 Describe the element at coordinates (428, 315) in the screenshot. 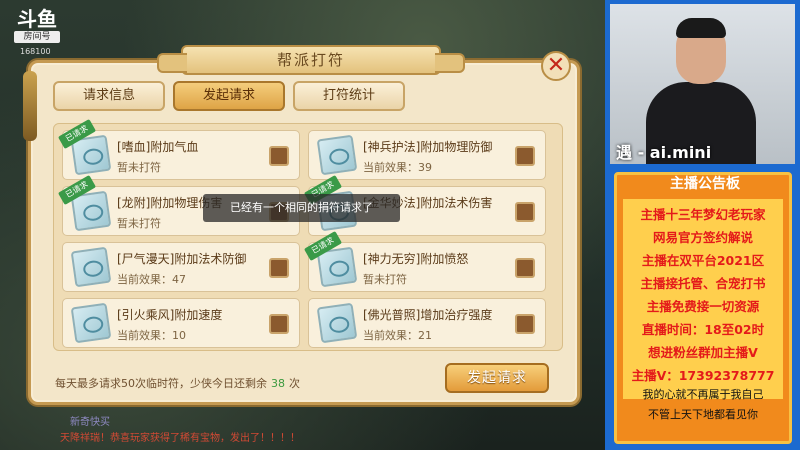

I see `talisman-name: [佛光普照]增加治疗强度` at that location.